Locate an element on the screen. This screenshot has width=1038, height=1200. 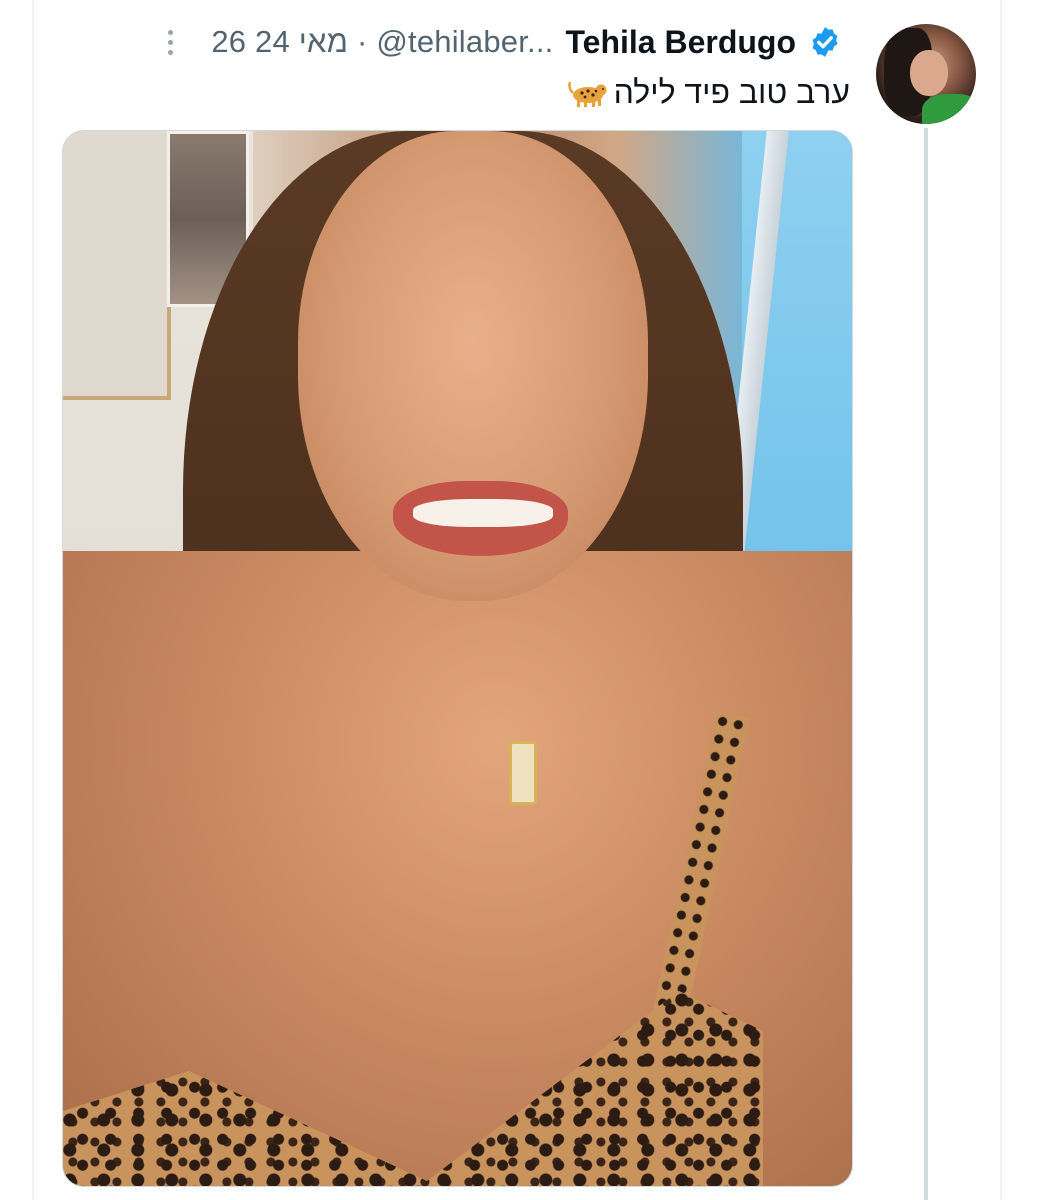
author-name: Tehila Berdugo is located at coordinates (680, 42).